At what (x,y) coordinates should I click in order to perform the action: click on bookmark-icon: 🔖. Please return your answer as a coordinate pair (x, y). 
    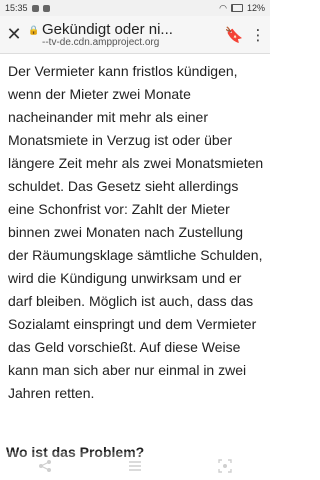
    Looking at the image, I should click on (234, 35).